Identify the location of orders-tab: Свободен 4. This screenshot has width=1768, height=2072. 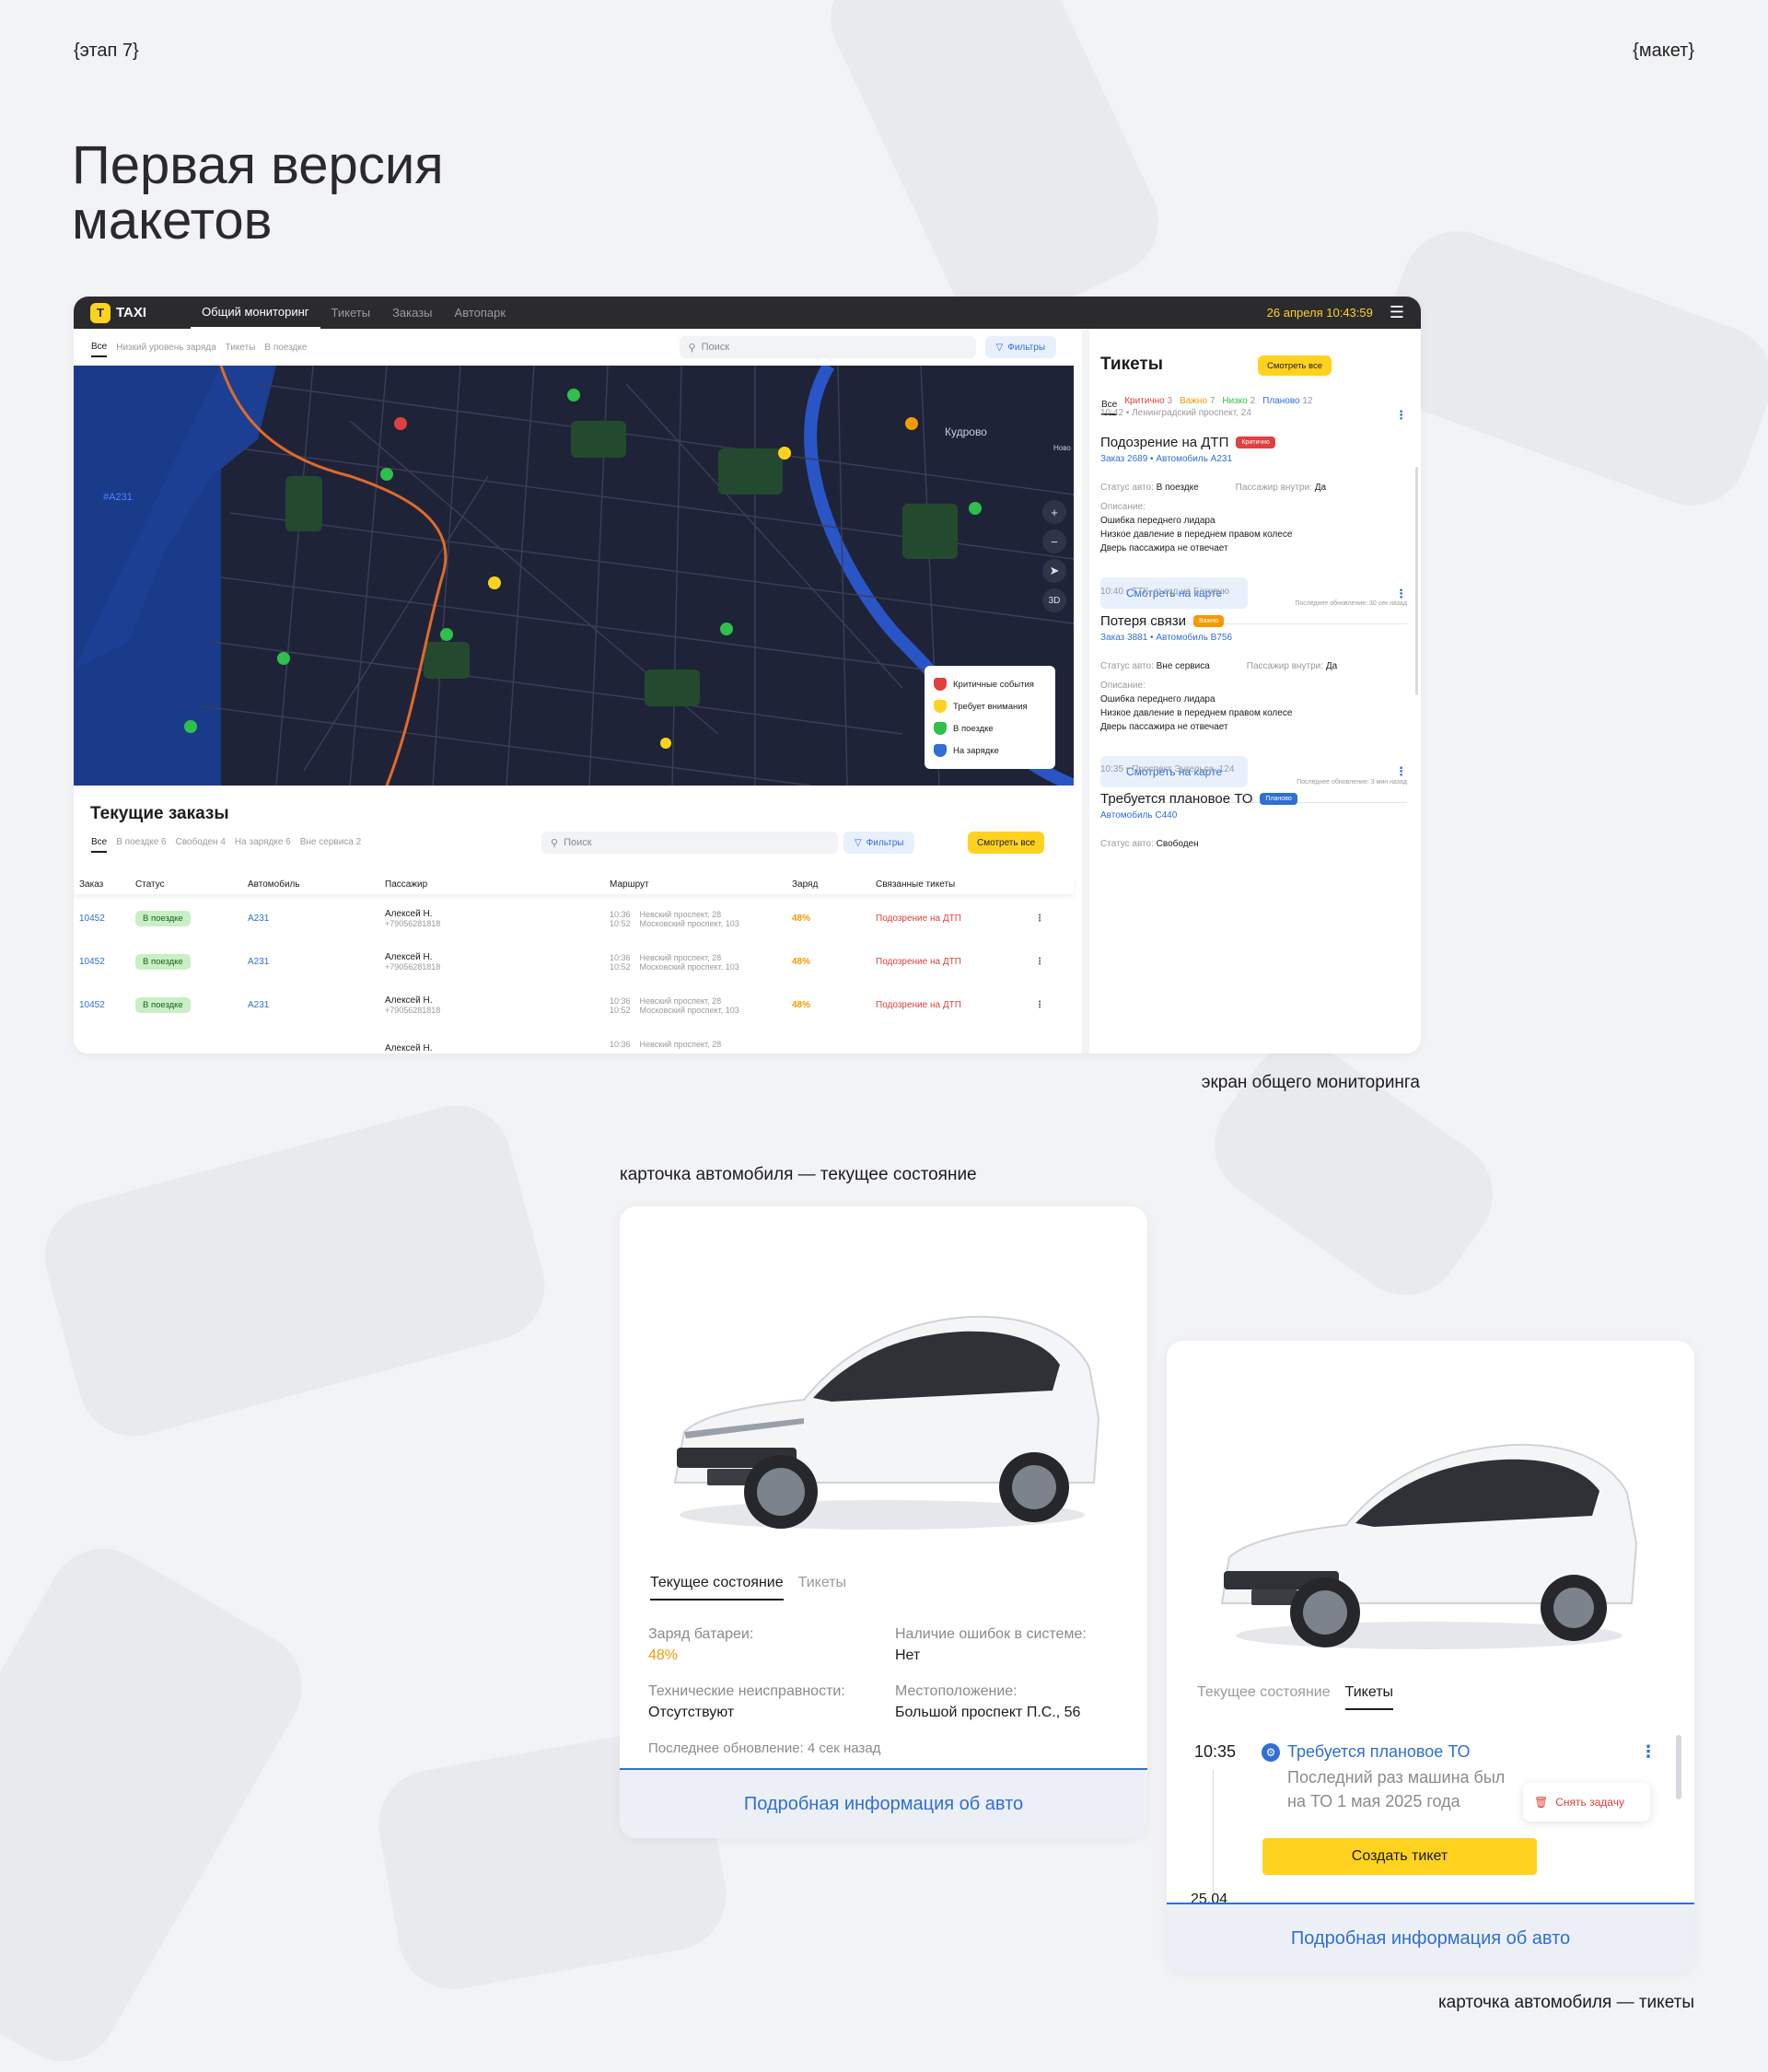
(201, 843).